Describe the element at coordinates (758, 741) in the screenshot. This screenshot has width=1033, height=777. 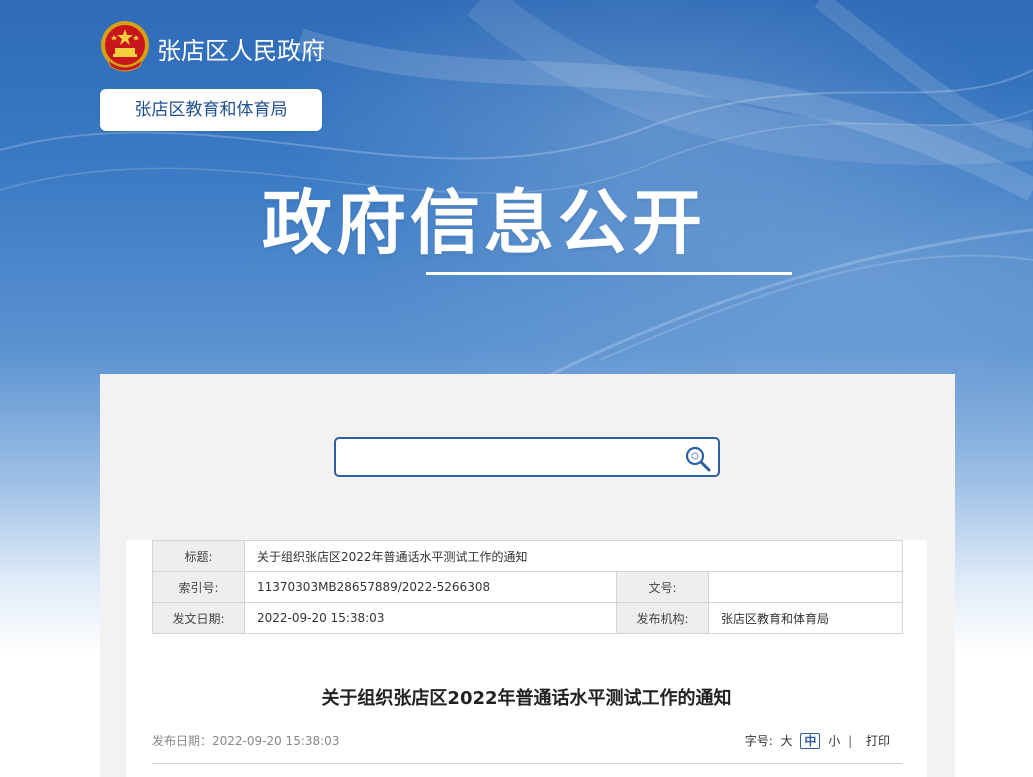
I see `font-size-label: 字号:` at that location.